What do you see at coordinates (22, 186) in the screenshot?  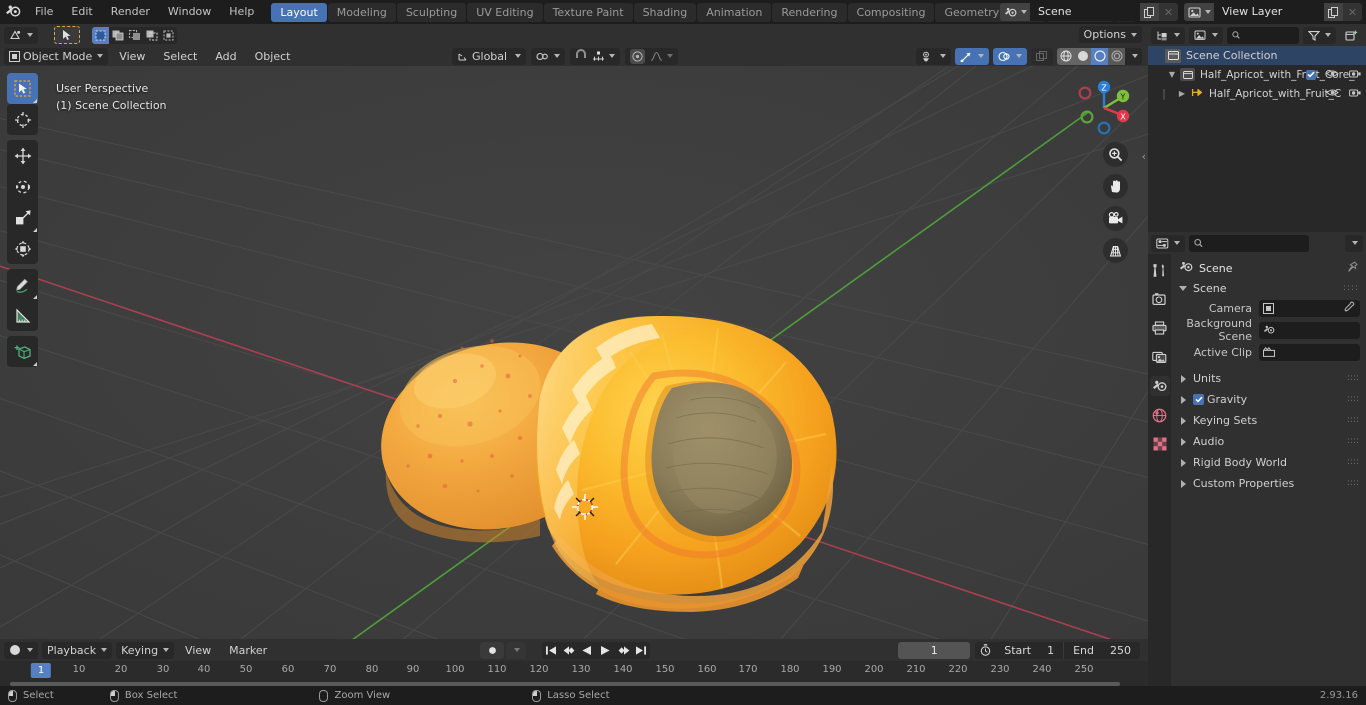 I see `rotate-tool` at bounding box center [22, 186].